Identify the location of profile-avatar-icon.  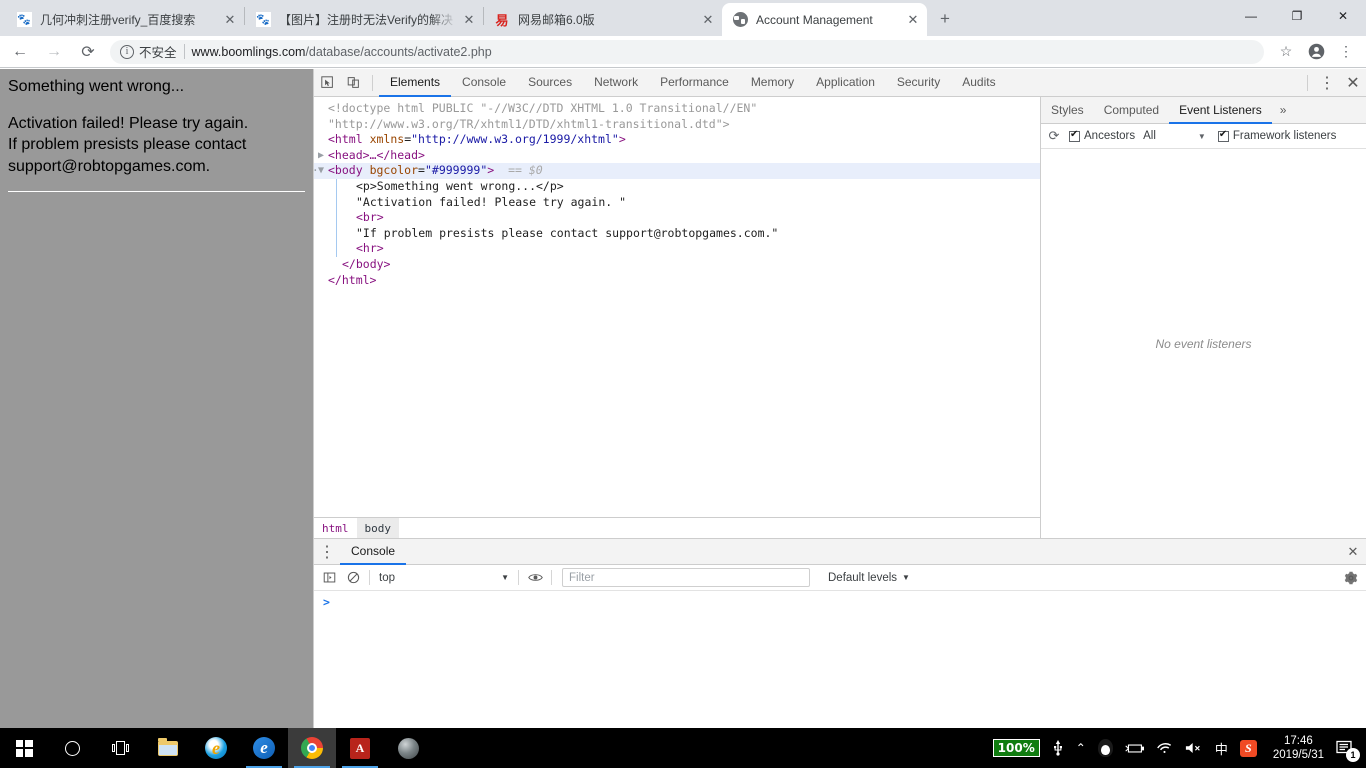
(1316, 52).